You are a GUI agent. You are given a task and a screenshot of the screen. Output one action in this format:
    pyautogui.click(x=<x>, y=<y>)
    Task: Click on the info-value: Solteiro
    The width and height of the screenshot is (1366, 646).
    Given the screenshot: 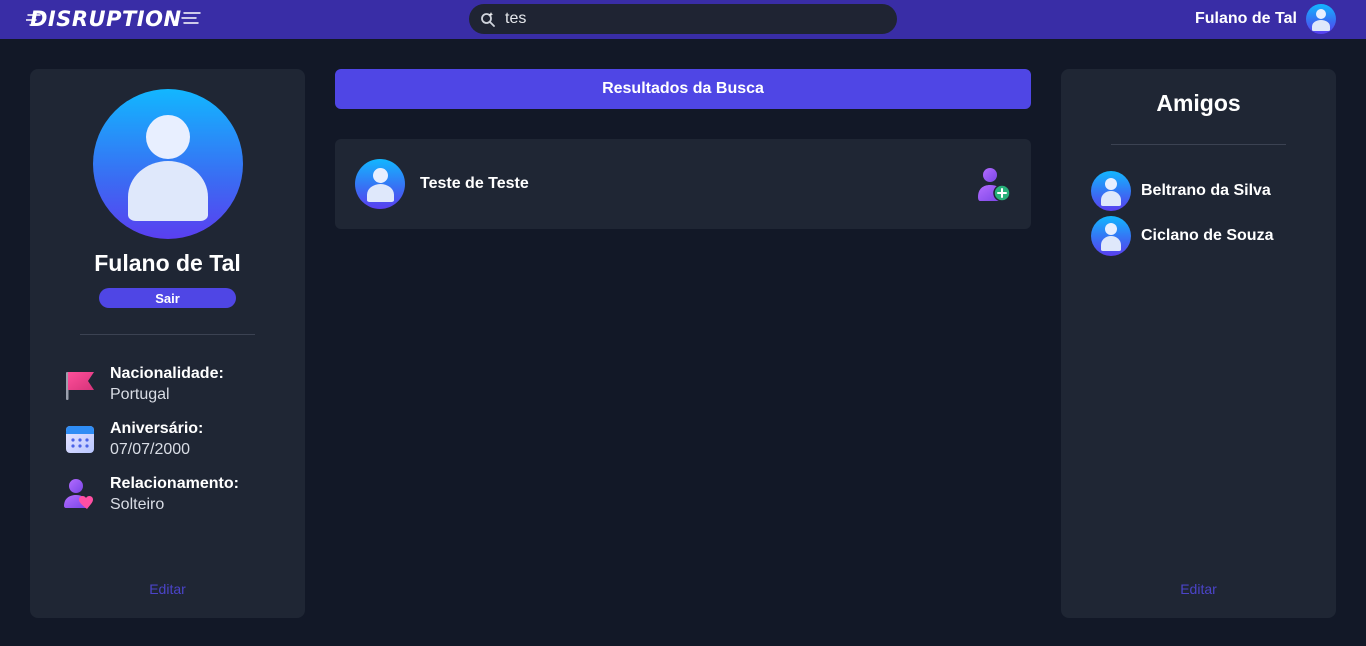 What is the action you would take?
    pyautogui.click(x=137, y=504)
    